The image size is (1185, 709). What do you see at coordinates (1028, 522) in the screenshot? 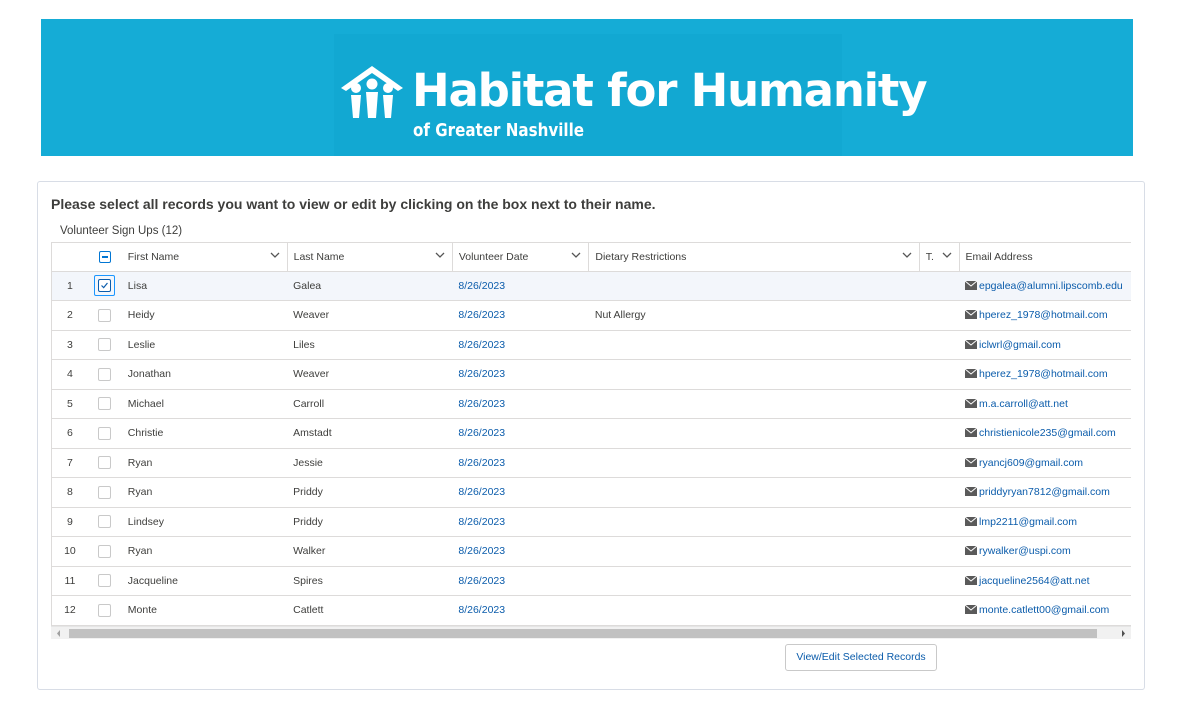
I see `email-link: lmp2211@gmail.com` at bounding box center [1028, 522].